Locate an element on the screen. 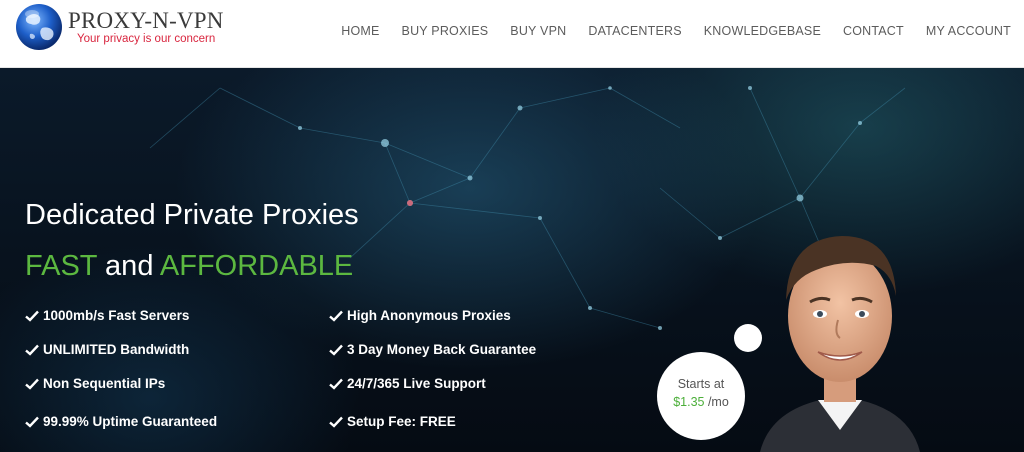 This screenshot has height=452, width=1024. feature-item: 24/7/365 Live Support is located at coordinates (407, 383).